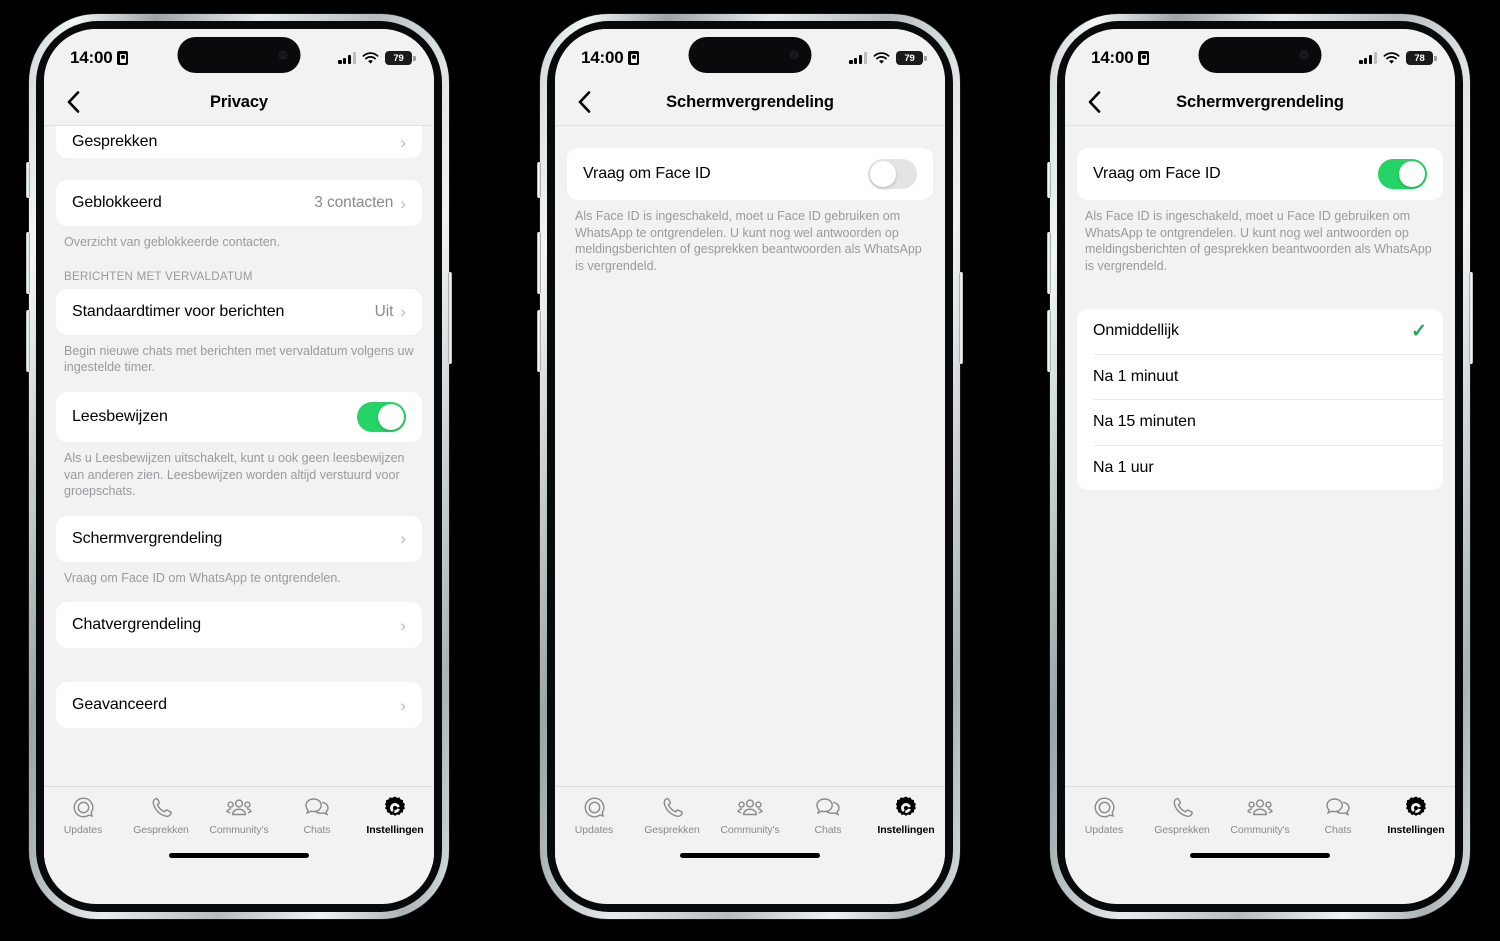  Describe the element at coordinates (384, 311) in the screenshot. I see `row-value: Uit` at that location.